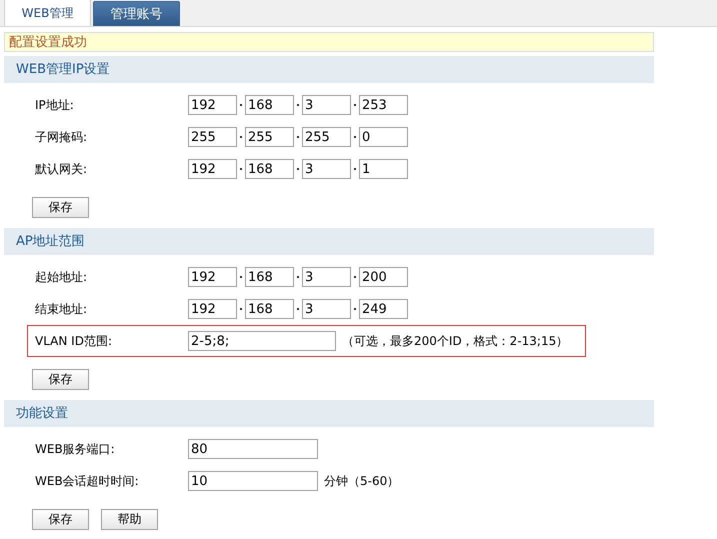 The width and height of the screenshot is (717, 539). What do you see at coordinates (61, 309) in the screenshot?
I see `field-label: 结束地址:` at bounding box center [61, 309].